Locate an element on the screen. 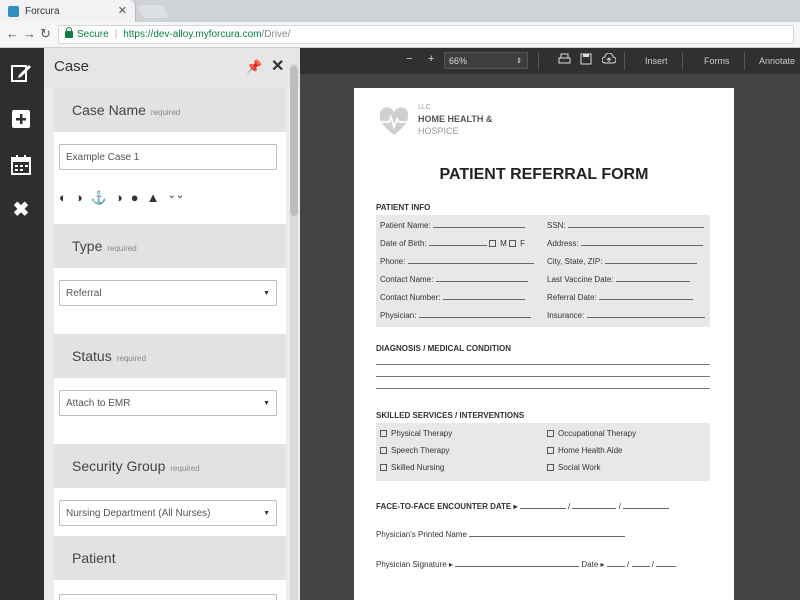  status-body: Attach to EMR ▼ is located at coordinates (170, 411).